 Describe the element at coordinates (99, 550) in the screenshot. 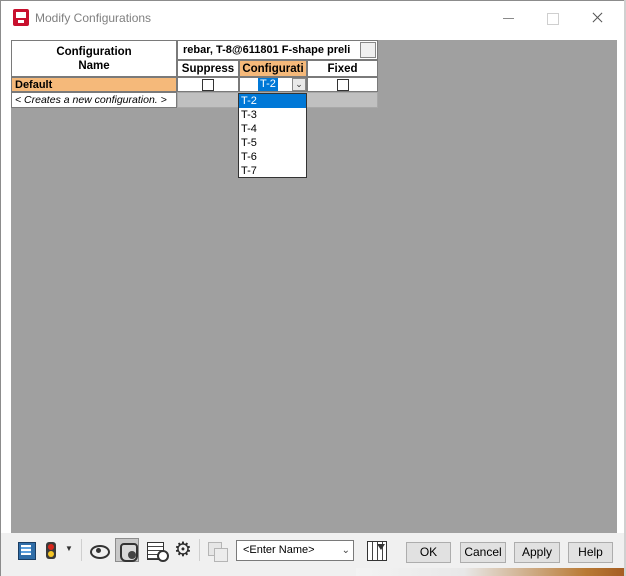

I see `show-hide-icon` at that location.